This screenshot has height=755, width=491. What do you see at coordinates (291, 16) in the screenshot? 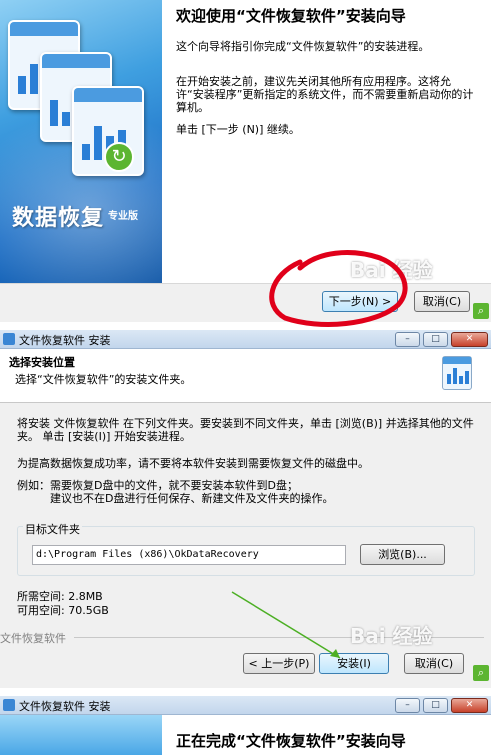
I see `wizard-welcome-title: 欢迎使用“文件恢复软件”安装向导` at bounding box center [291, 16].